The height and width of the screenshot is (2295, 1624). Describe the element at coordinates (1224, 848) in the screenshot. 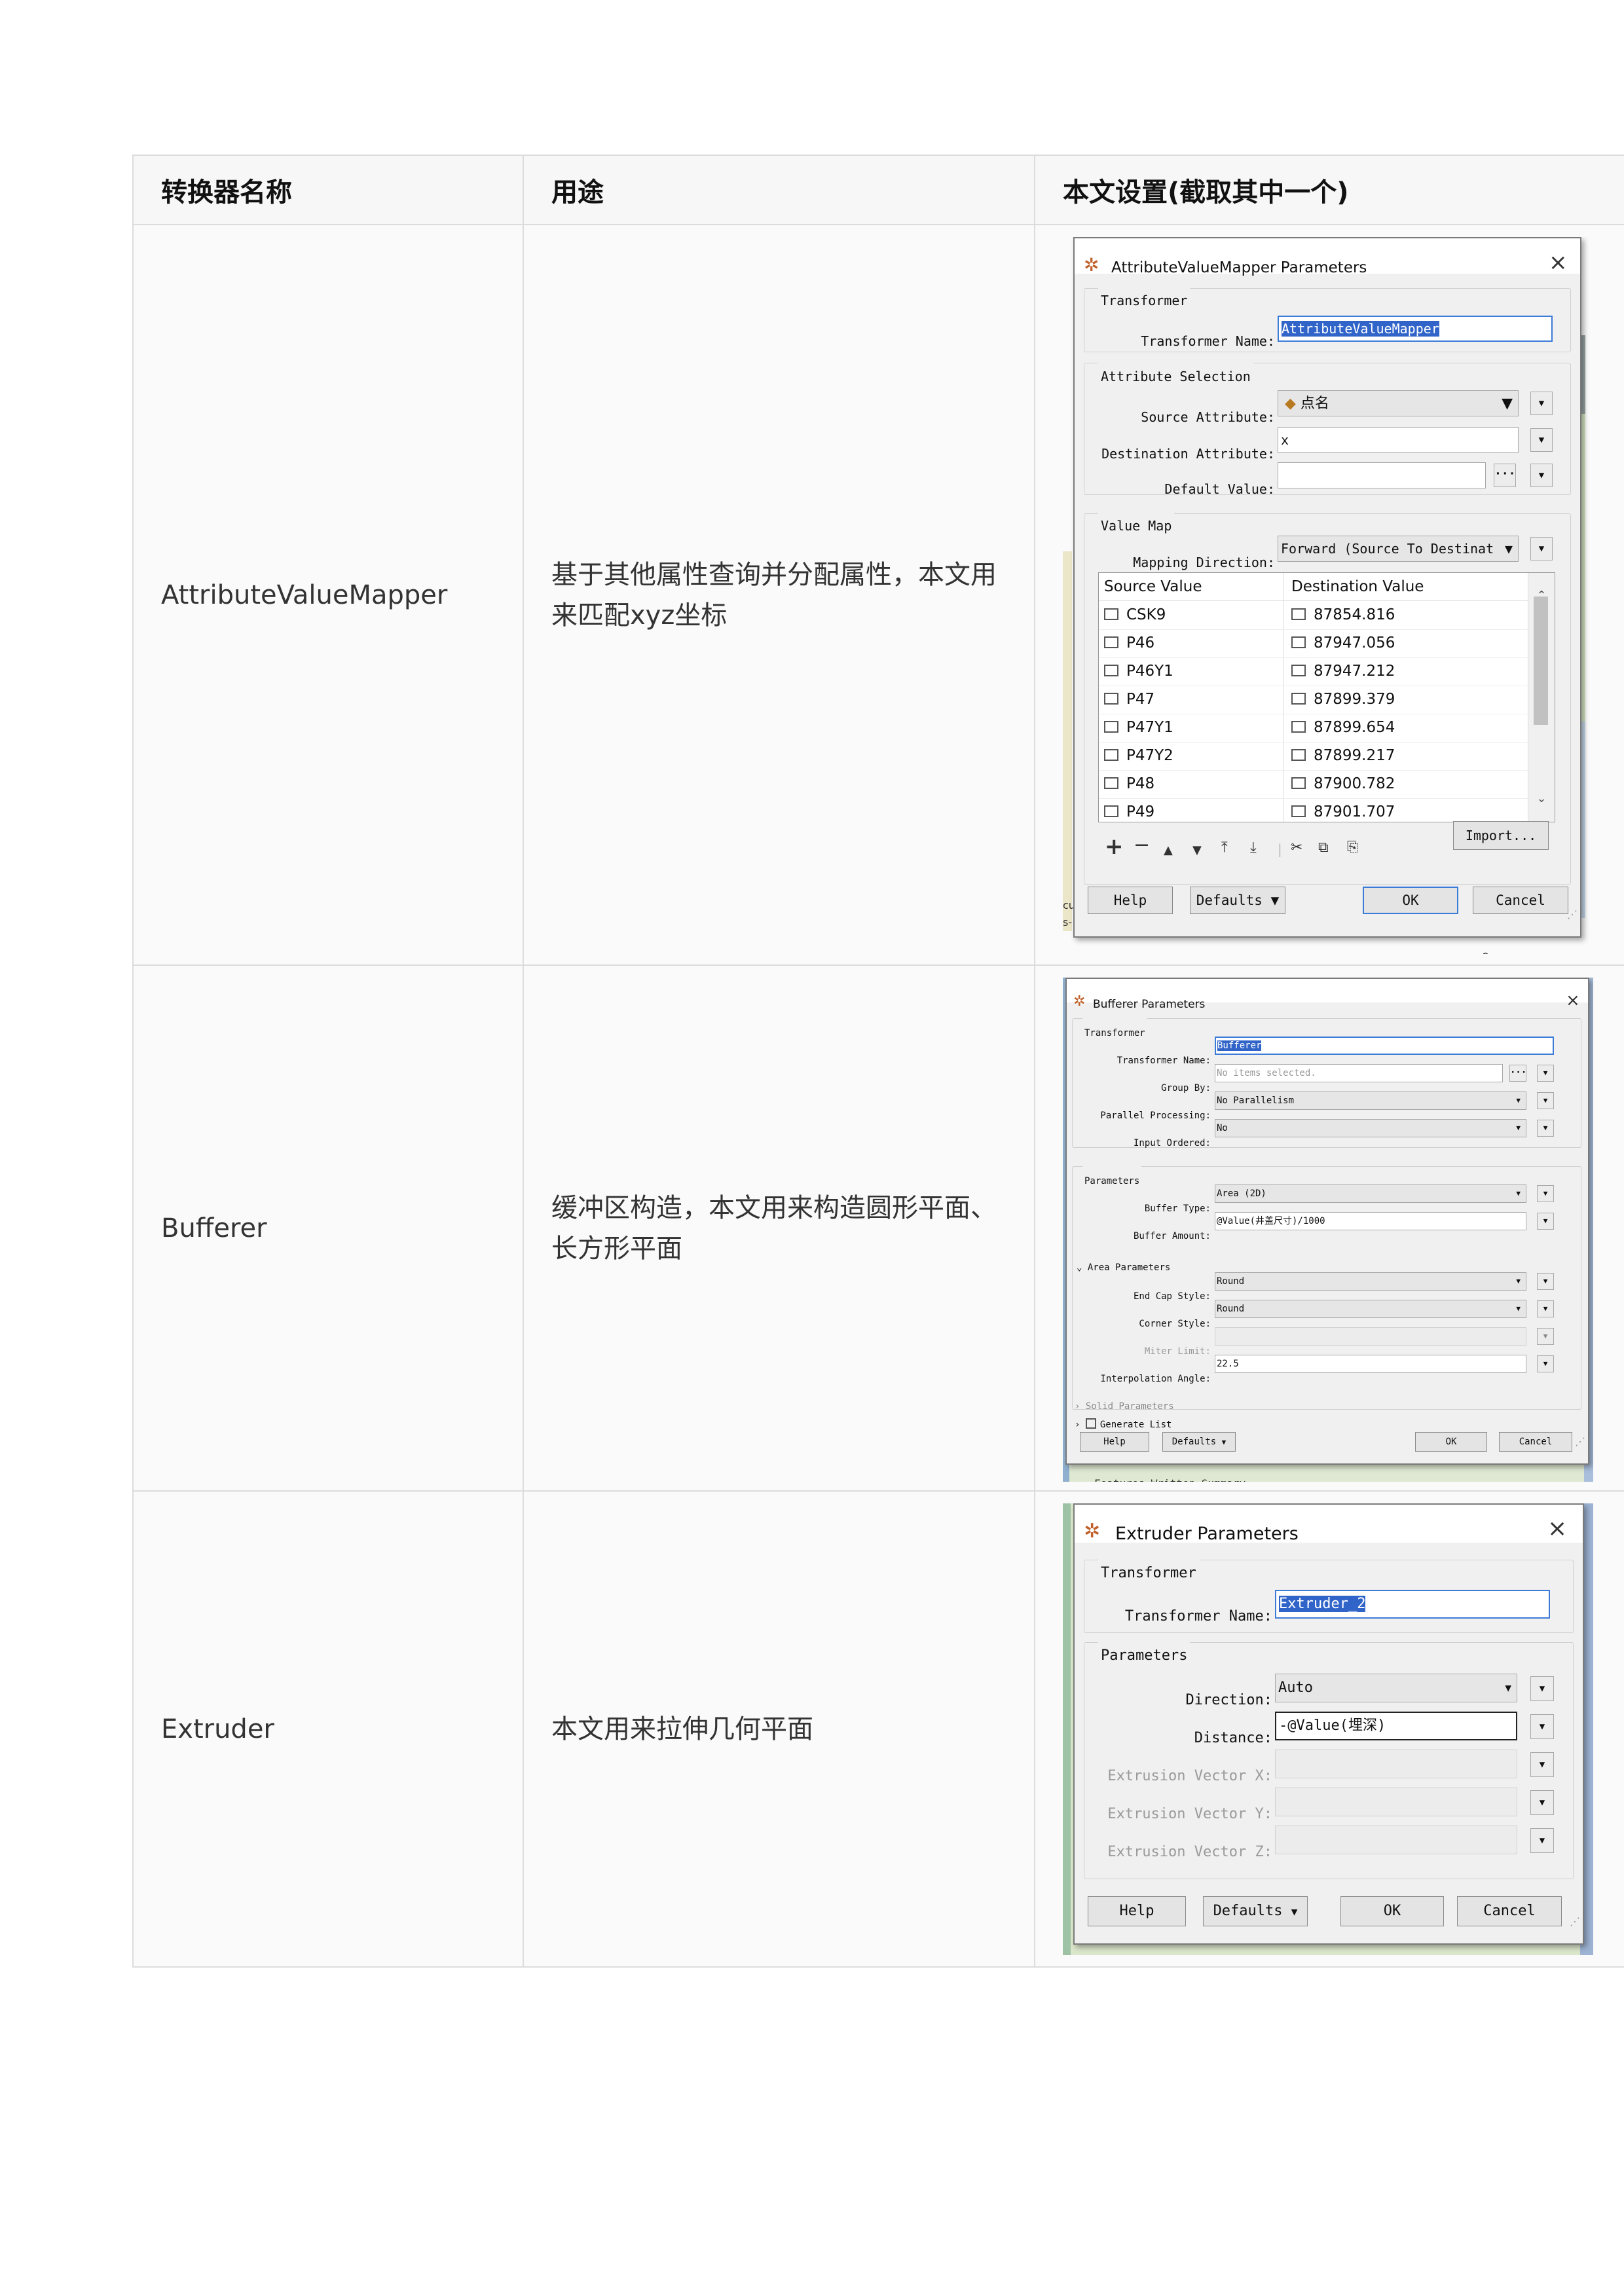

I see `move-top-icon: ⤒` at that location.